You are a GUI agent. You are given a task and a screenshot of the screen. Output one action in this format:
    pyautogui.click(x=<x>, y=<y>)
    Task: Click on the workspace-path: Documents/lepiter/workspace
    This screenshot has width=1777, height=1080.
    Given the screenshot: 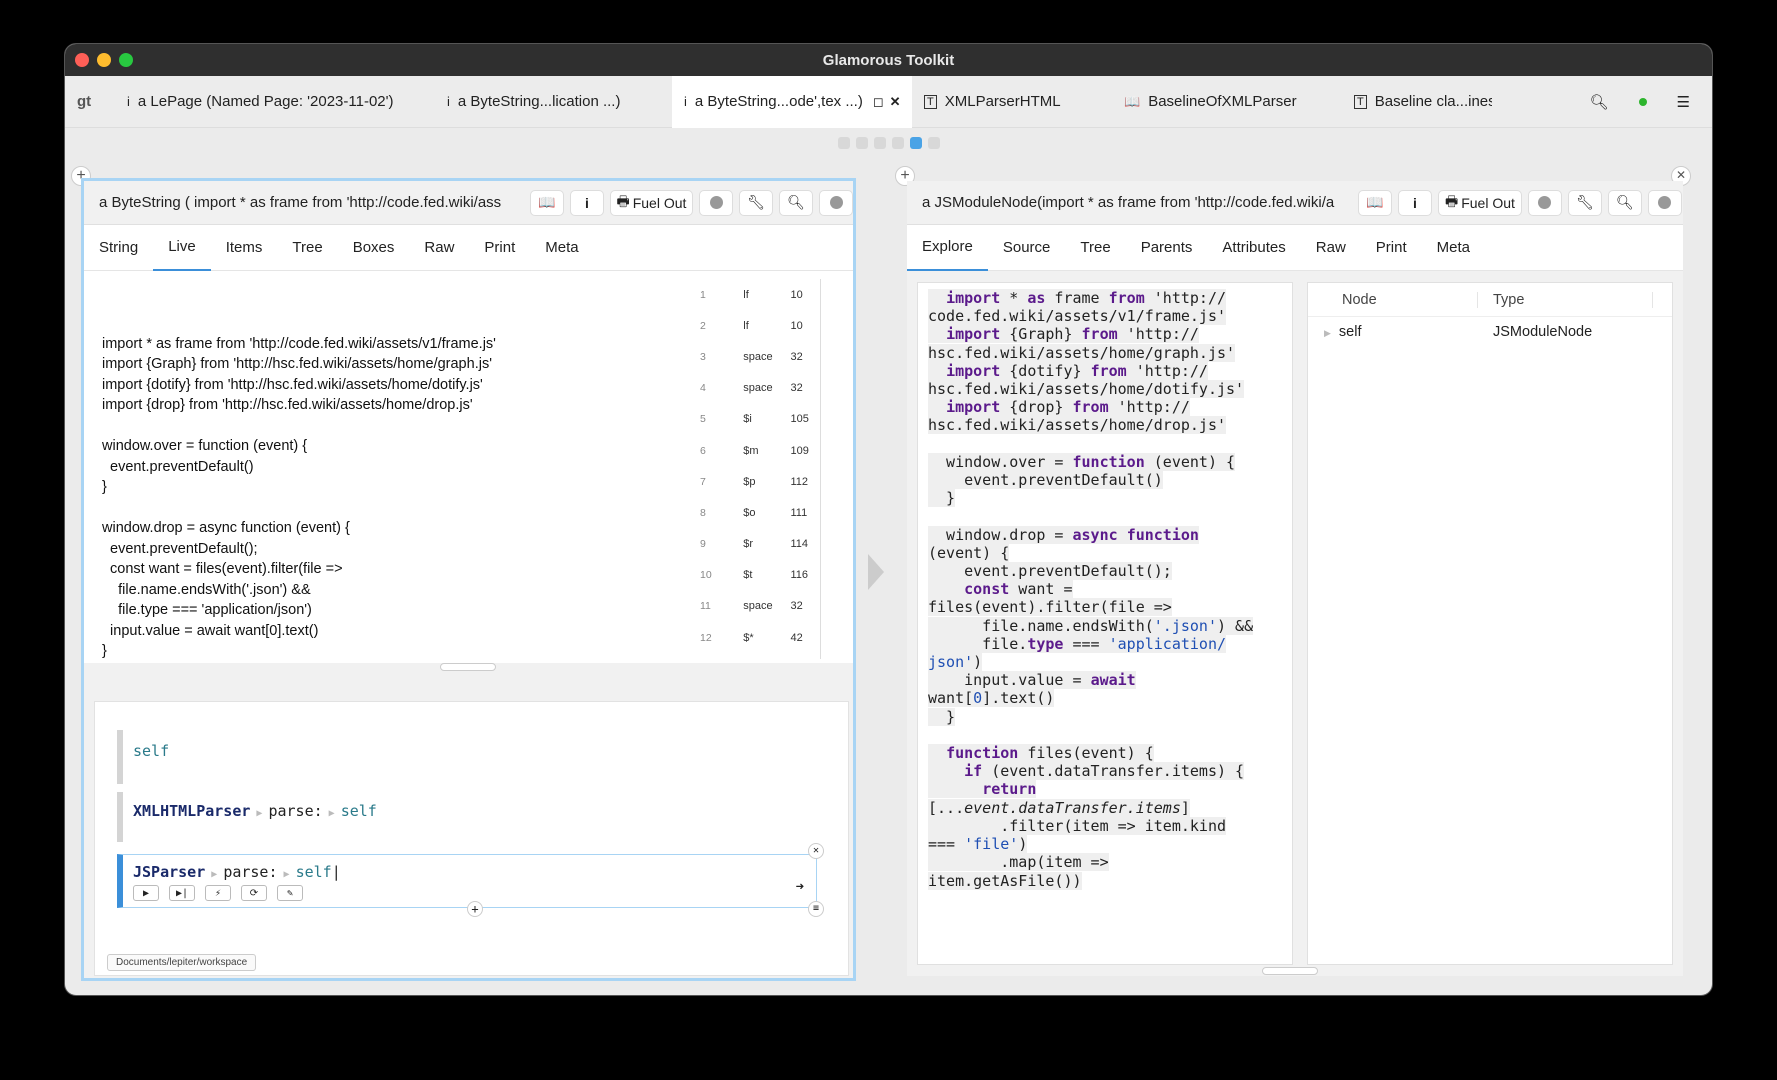 What is the action you would take?
    pyautogui.click(x=182, y=962)
    